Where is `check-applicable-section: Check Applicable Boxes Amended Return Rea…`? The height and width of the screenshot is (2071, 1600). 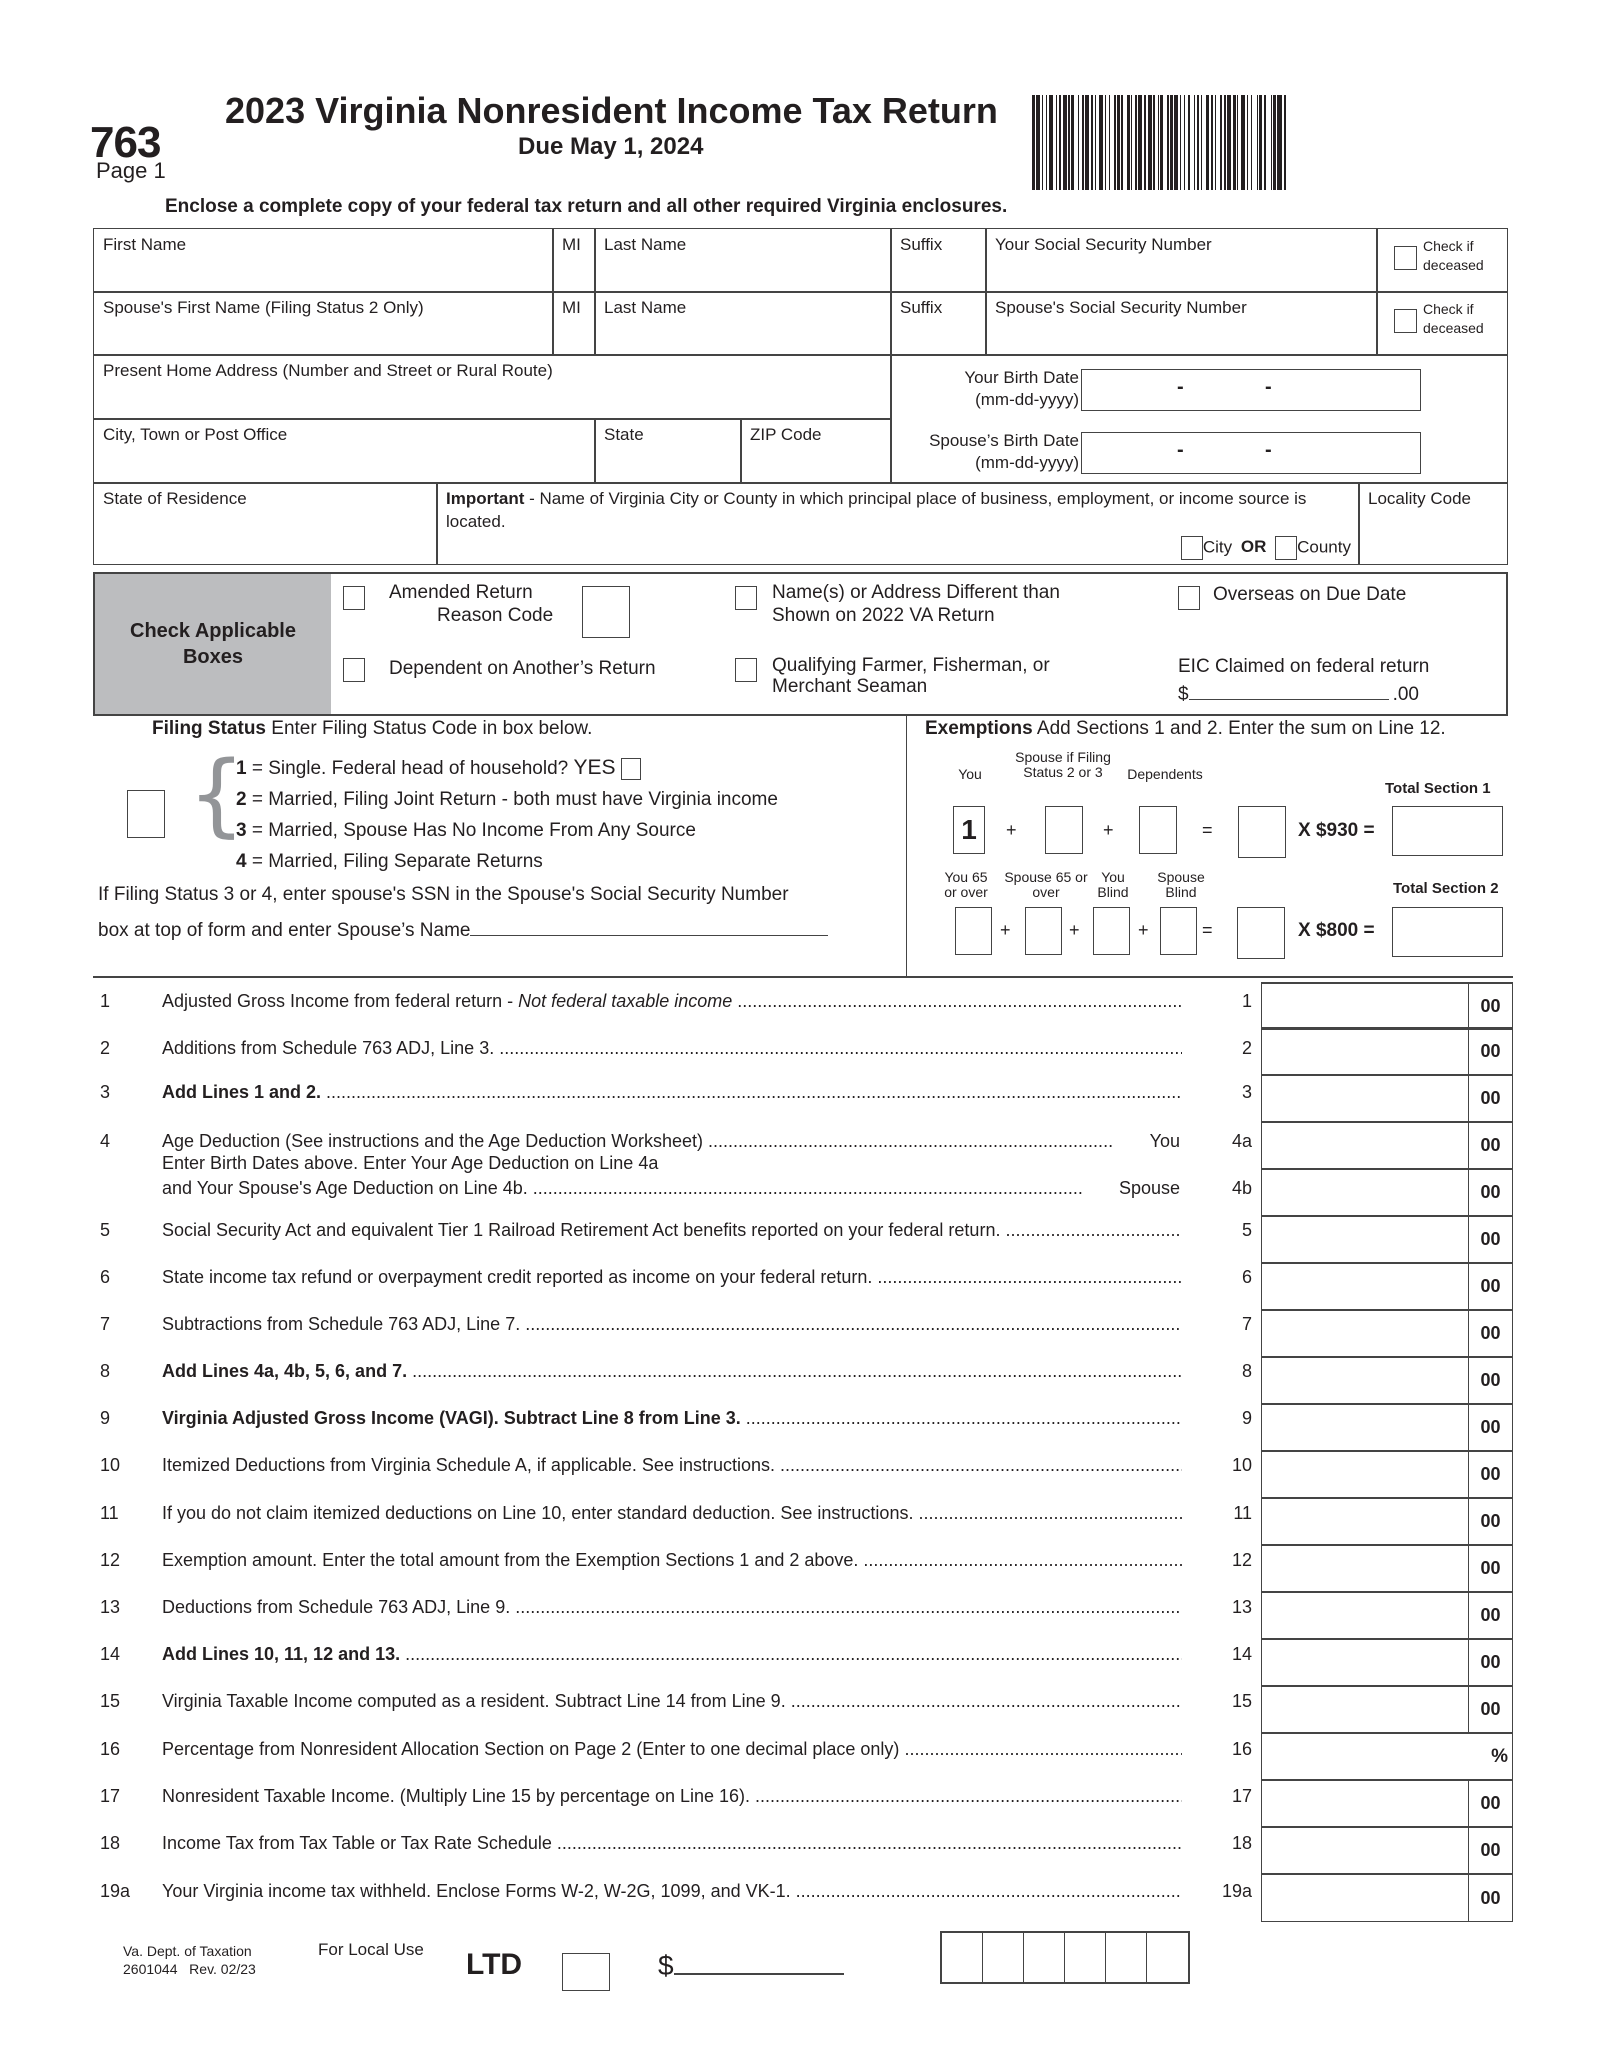
check-applicable-section: Check Applicable Boxes Amended Return Rea… is located at coordinates (800, 644).